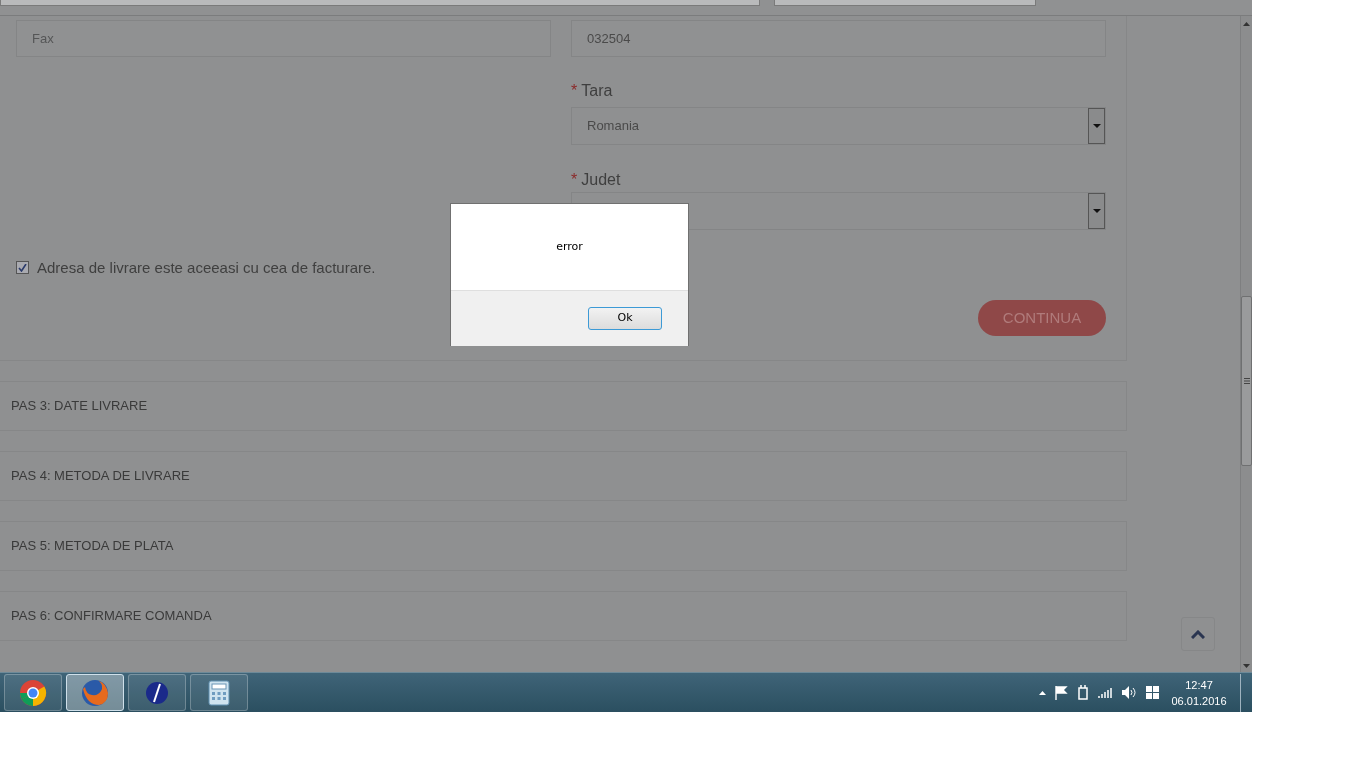 Image resolution: width=1366 pixels, height=768 pixels. I want to click on back-to-top-button, so click(1198, 634).